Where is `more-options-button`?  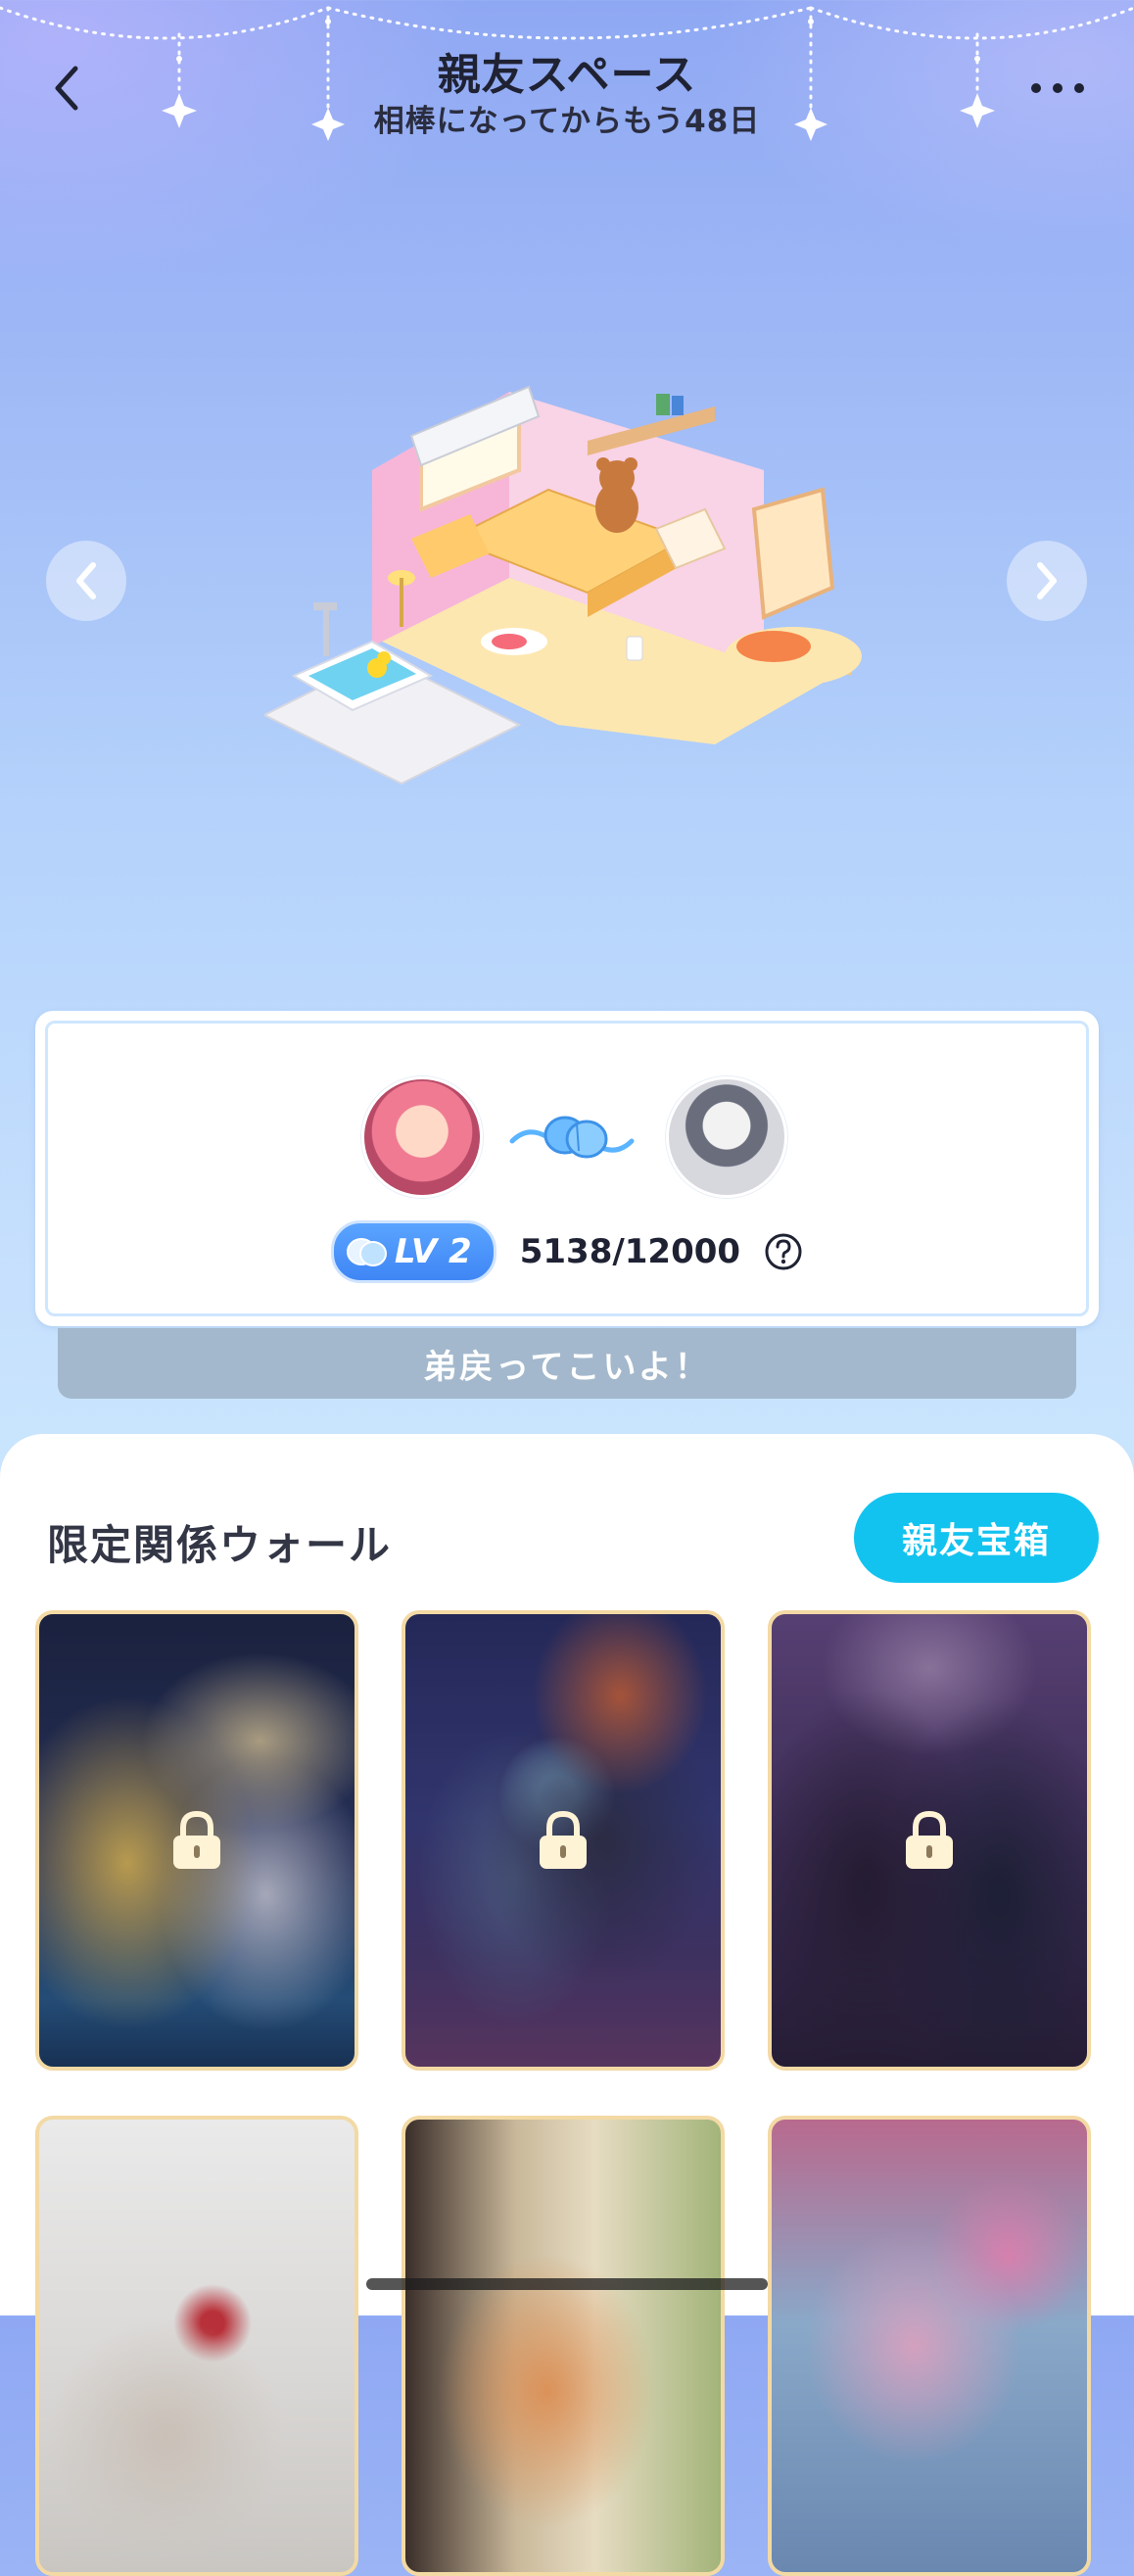
more-options-button is located at coordinates (1057, 88).